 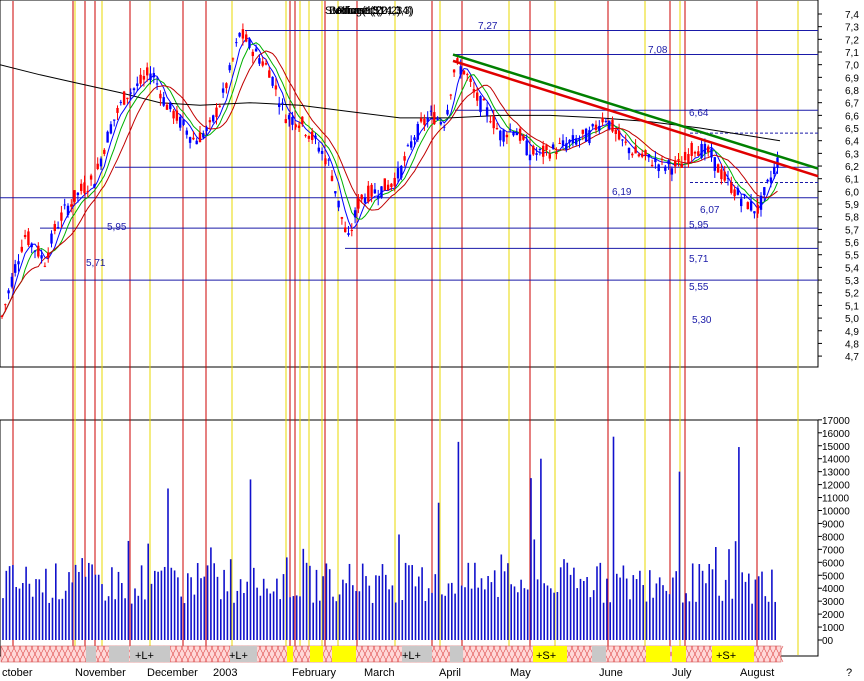 I want to click on month-label: February, so click(x=314, y=673).